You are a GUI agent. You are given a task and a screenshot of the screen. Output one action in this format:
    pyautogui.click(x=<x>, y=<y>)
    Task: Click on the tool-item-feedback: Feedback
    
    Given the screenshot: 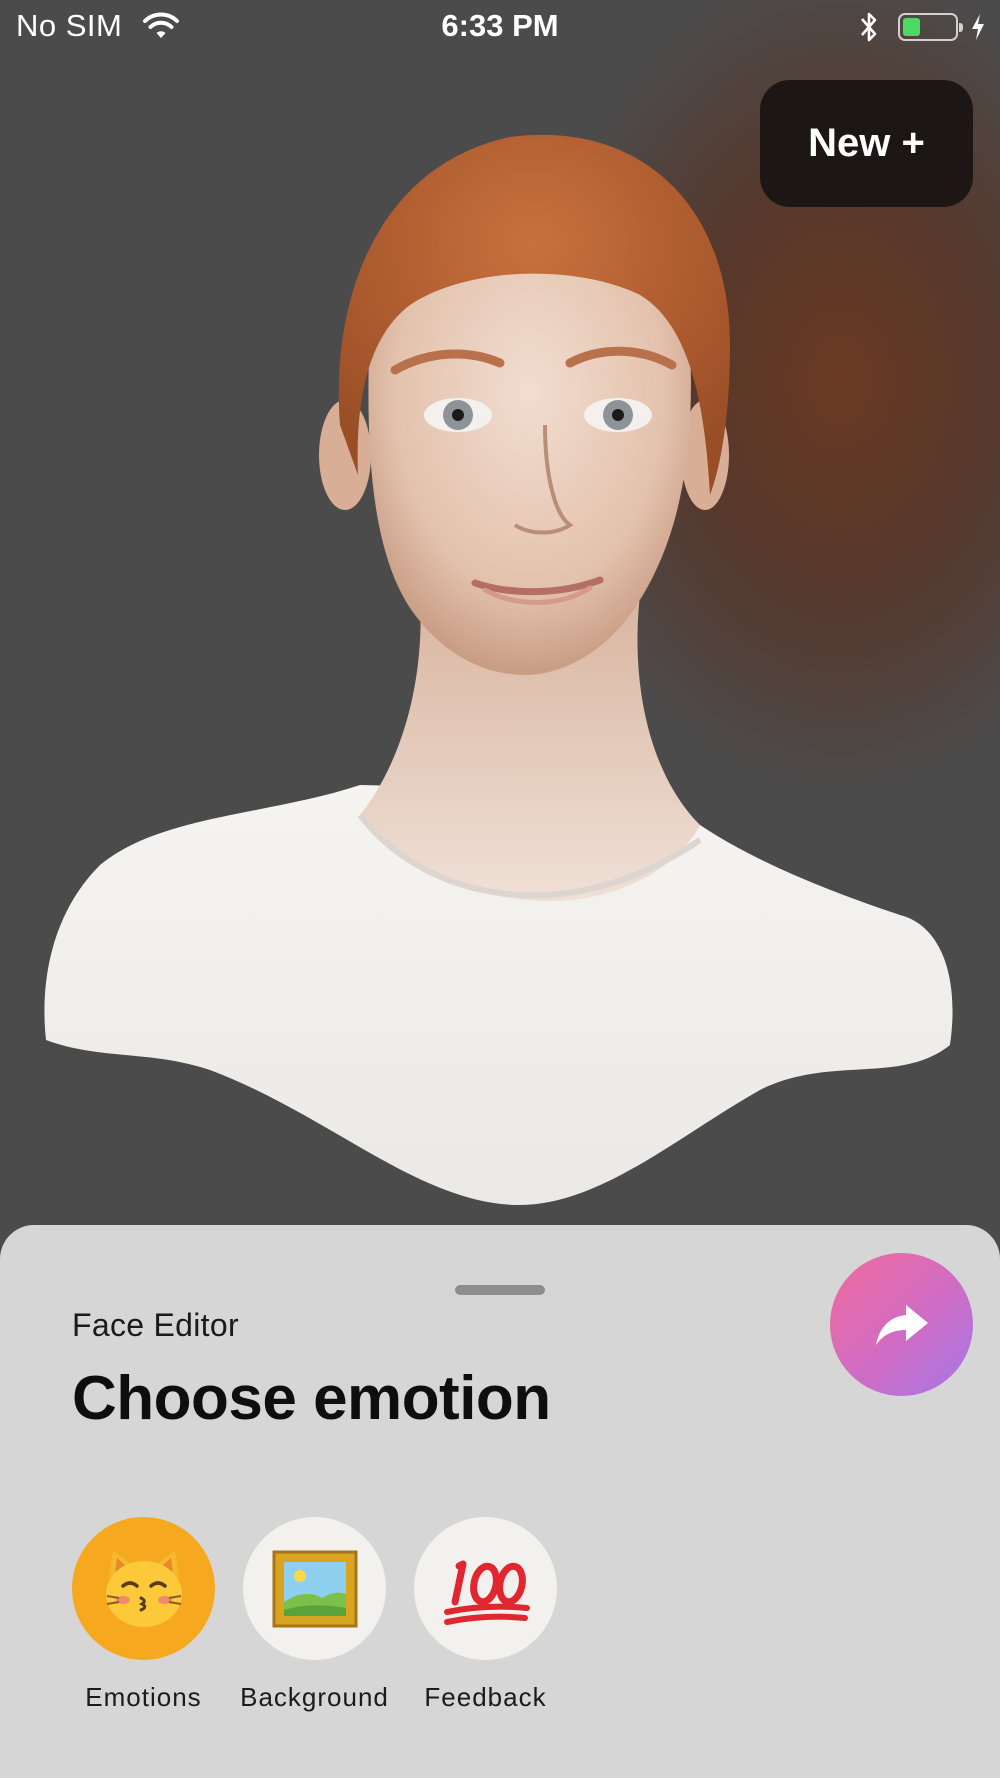 What is the action you would take?
    pyautogui.click(x=485, y=1615)
    